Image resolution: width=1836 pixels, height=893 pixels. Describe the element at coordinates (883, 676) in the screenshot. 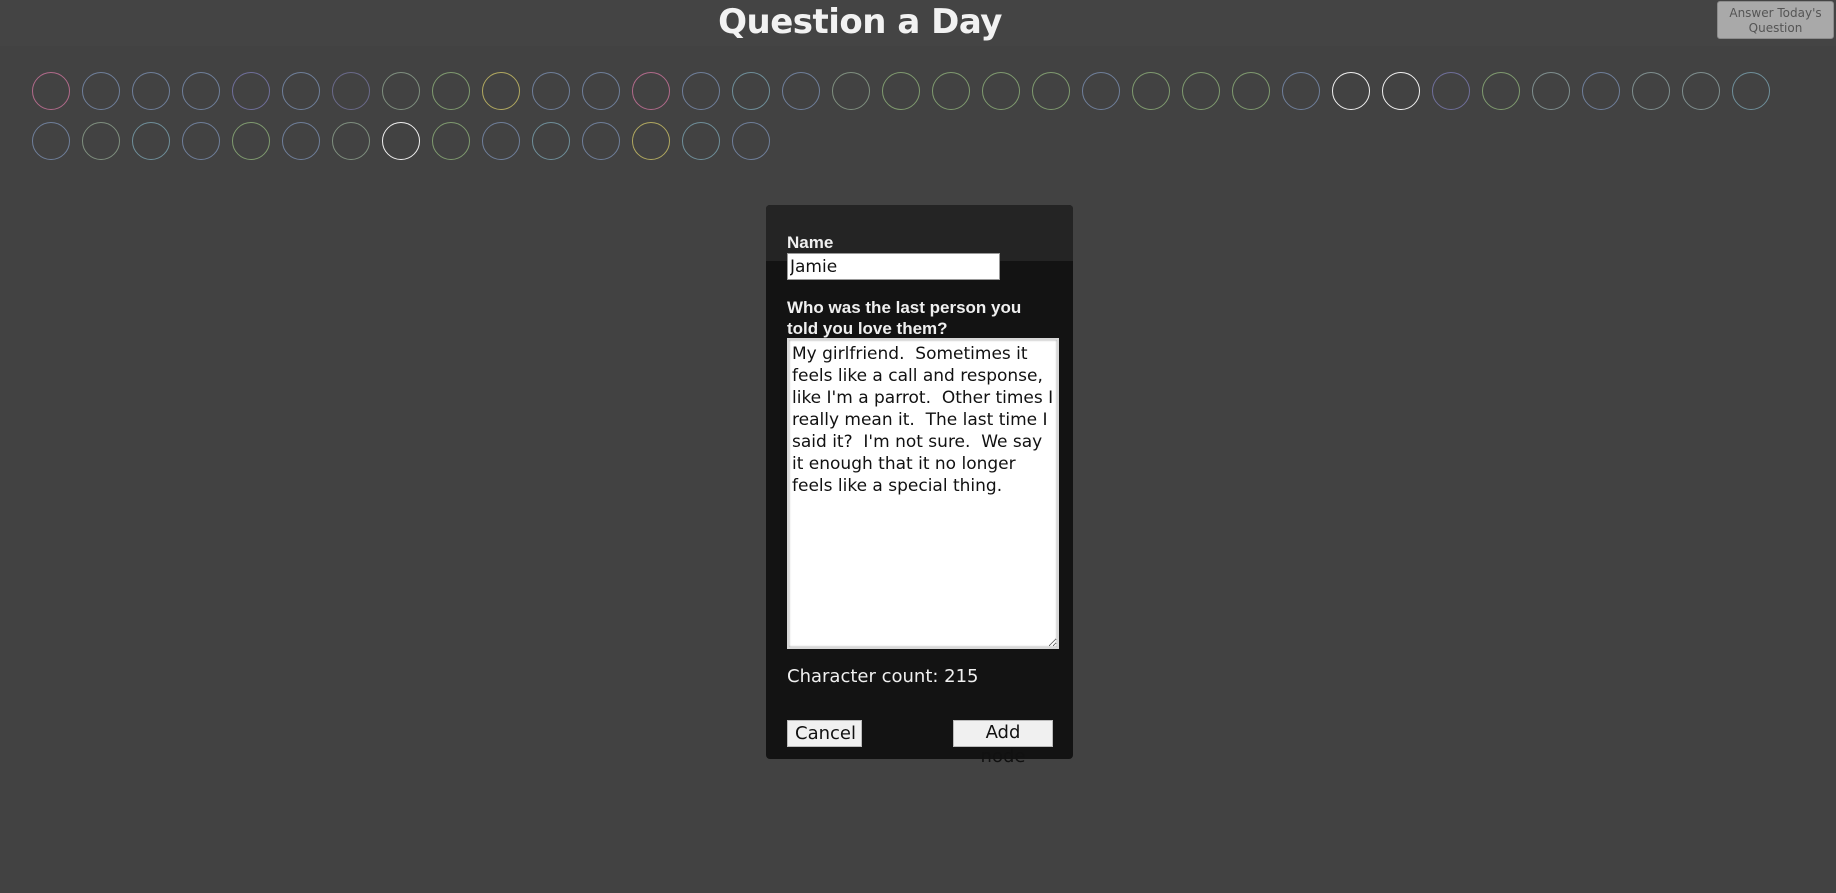

I see `character-count: Character count: 215` at that location.